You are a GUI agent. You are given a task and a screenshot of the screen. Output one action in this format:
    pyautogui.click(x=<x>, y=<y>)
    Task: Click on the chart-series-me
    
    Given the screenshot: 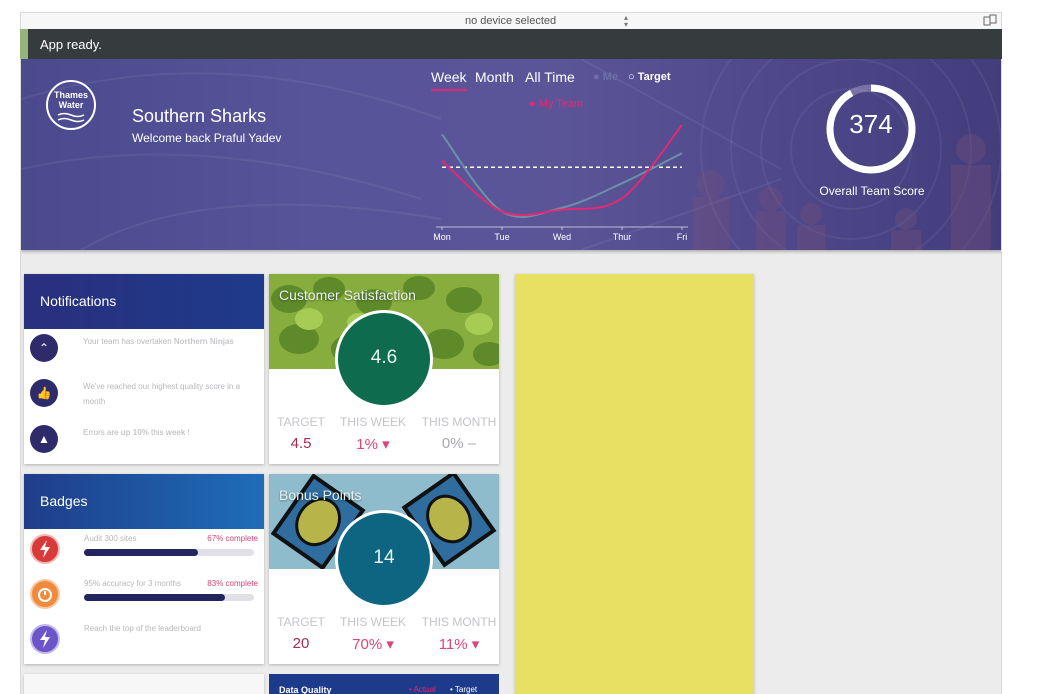 What is the action you would take?
    pyautogui.click(x=562, y=175)
    